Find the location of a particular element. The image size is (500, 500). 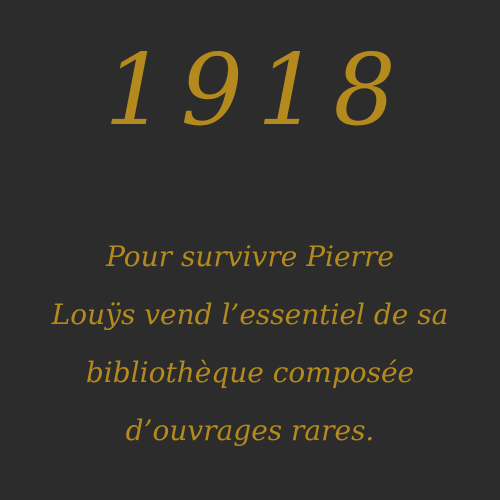

year-heading: 1918 is located at coordinates (257, 91).